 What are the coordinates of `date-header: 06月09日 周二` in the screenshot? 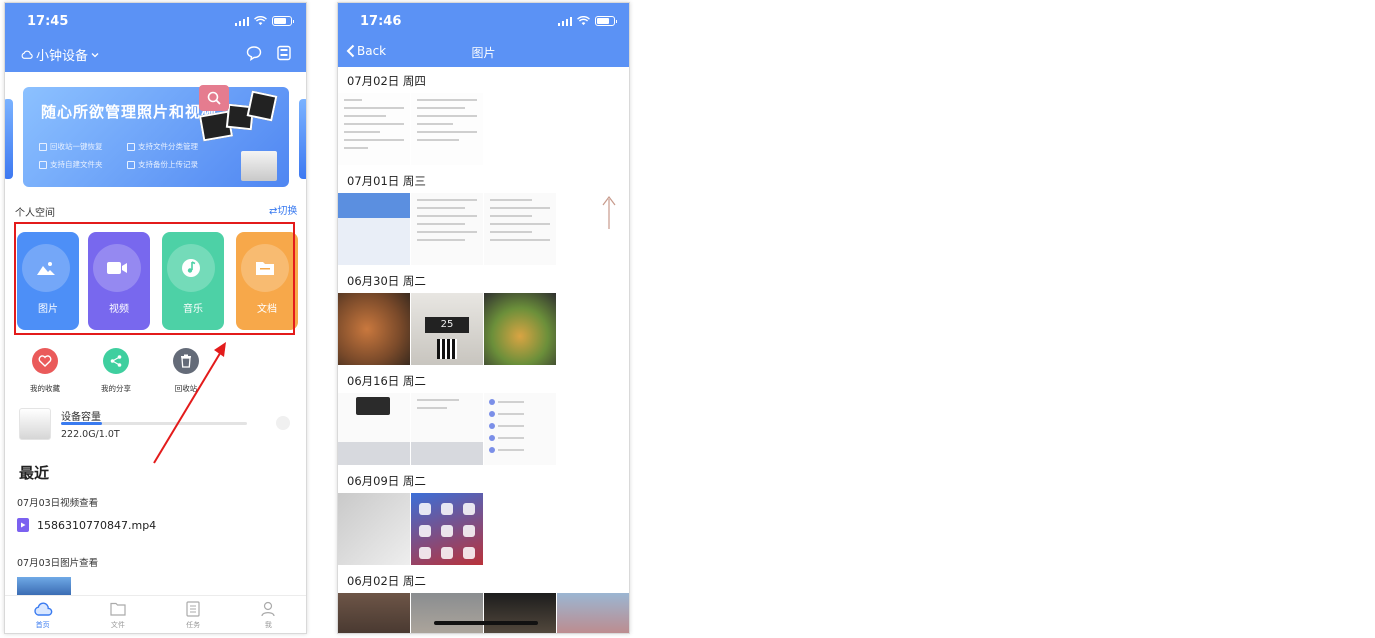 It's located at (386, 481).